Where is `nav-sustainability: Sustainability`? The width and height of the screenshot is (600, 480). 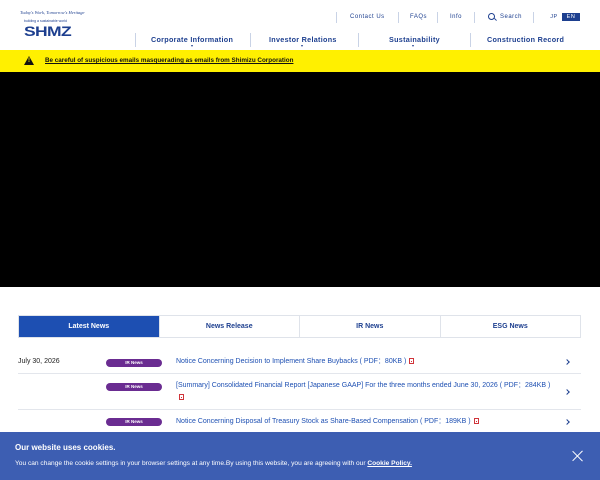
nav-sustainability: Sustainability is located at coordinates (414, 39).